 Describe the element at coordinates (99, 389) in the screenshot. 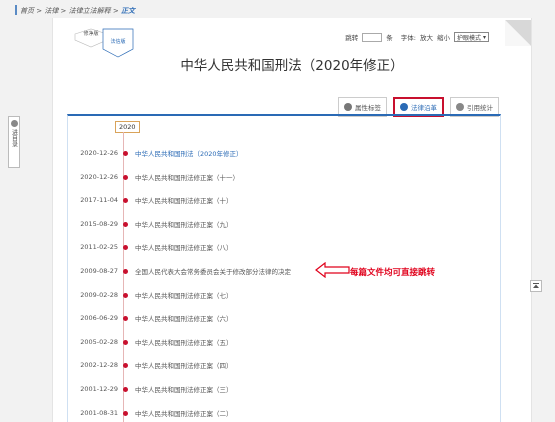

I see `timeline-date: 2001-12-29` at that location.